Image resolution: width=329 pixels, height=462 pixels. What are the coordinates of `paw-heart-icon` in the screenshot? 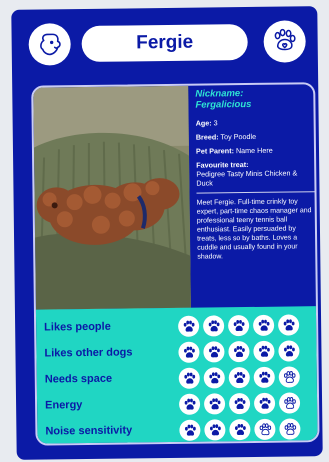 It's located at (285, 39).